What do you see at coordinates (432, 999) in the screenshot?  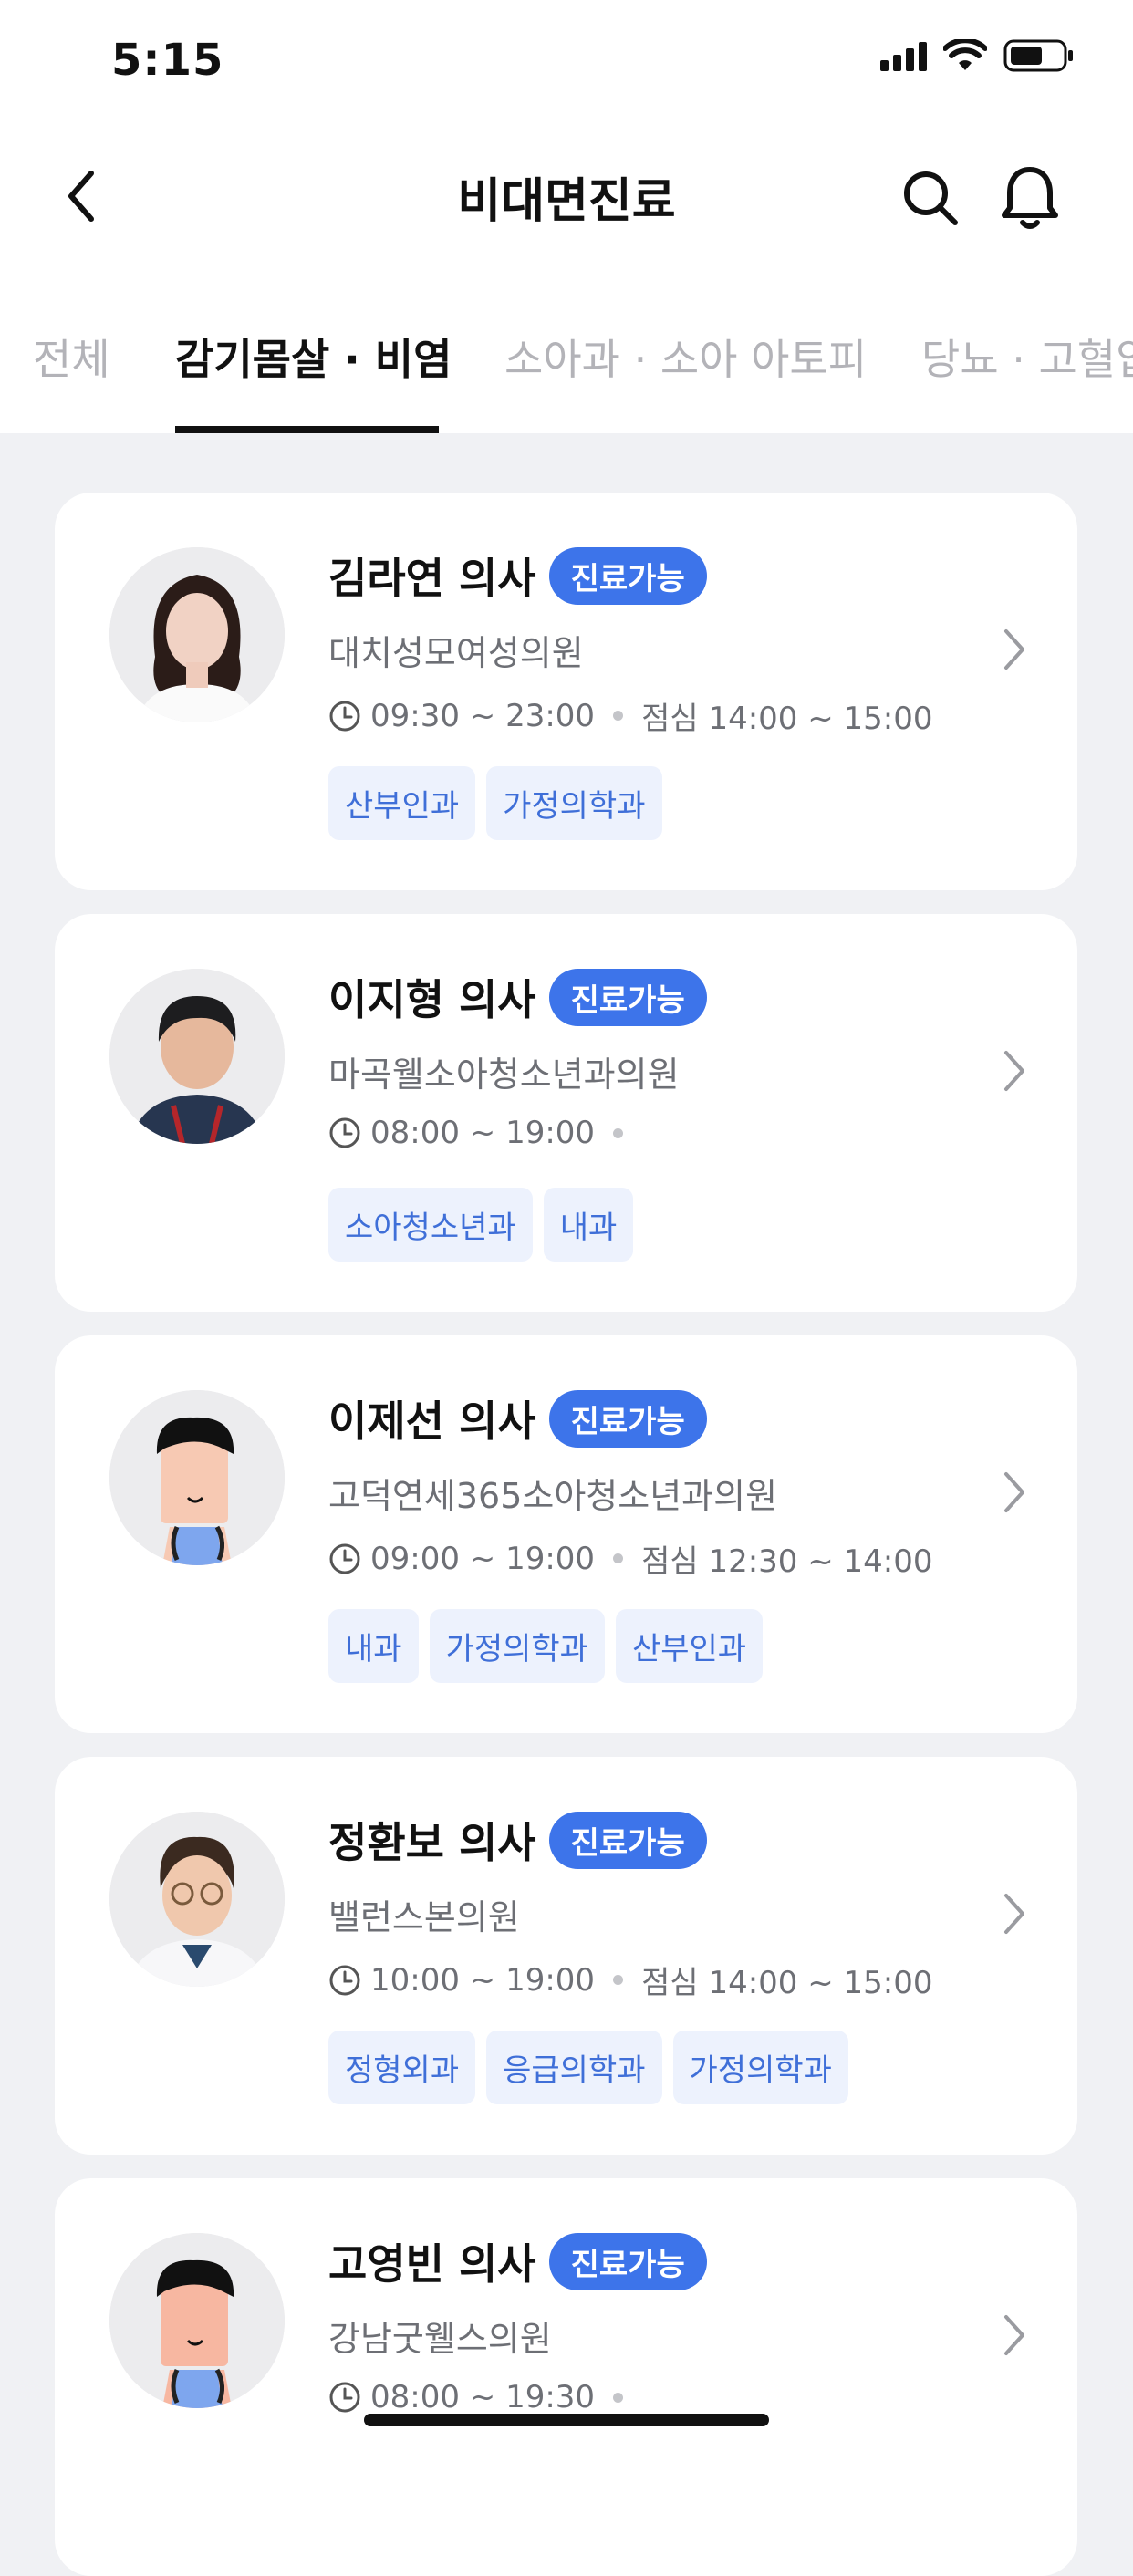 I see `doctor-name: 이지형 의사` at bounding box center [432, 999].